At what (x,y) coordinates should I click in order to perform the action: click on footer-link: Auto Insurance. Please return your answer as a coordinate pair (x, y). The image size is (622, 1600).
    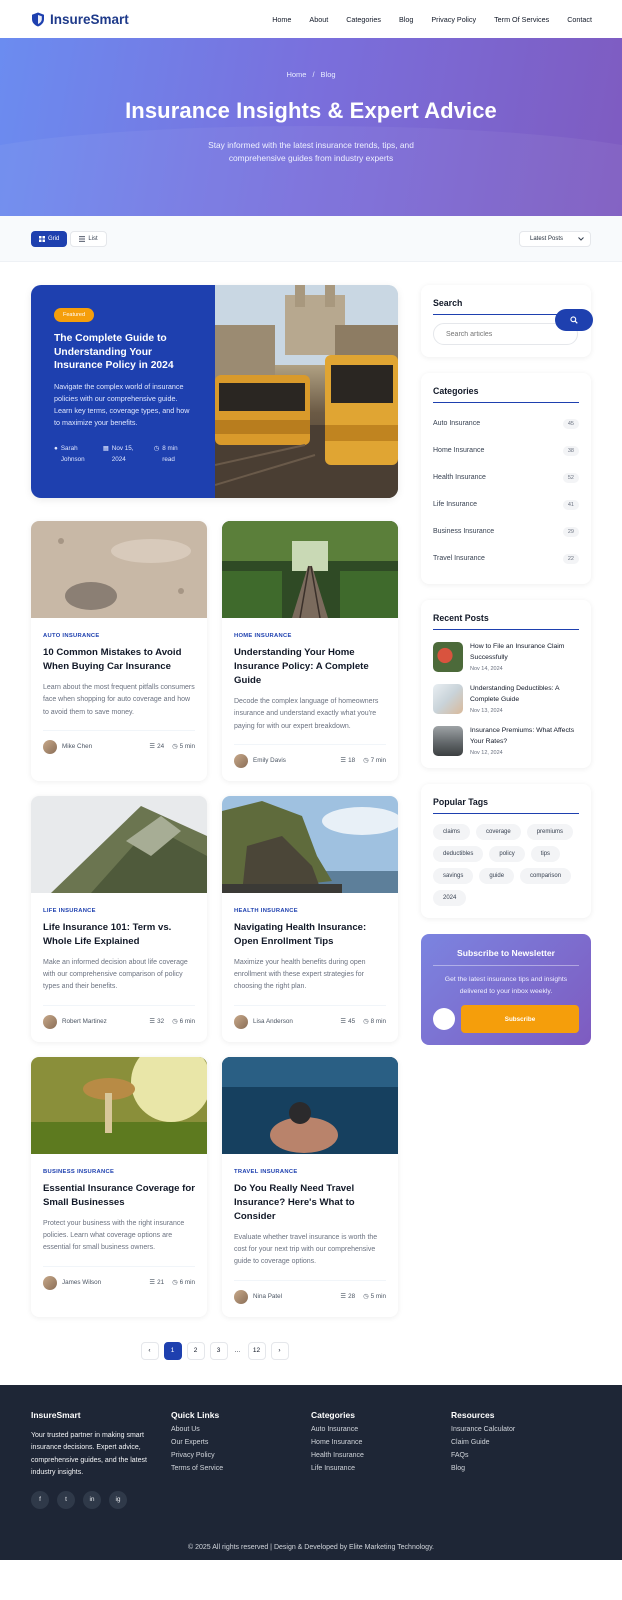
    Looking at the image, I should click on (381, 1429).